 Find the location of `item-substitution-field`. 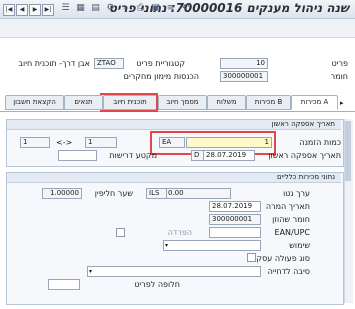

item-substitution-field is located at coordinates (64, 284).